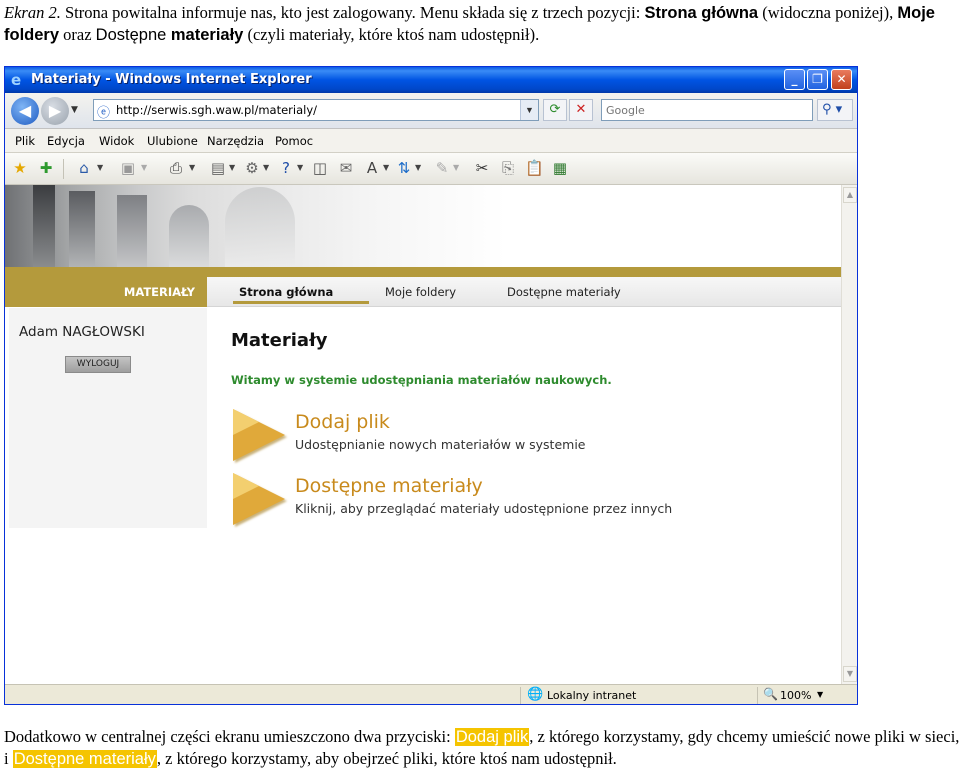  What do you see at coordinates (176, 168) in the screenshot?
I see `print-icon: ⎙` at bounding box center [176, 168].